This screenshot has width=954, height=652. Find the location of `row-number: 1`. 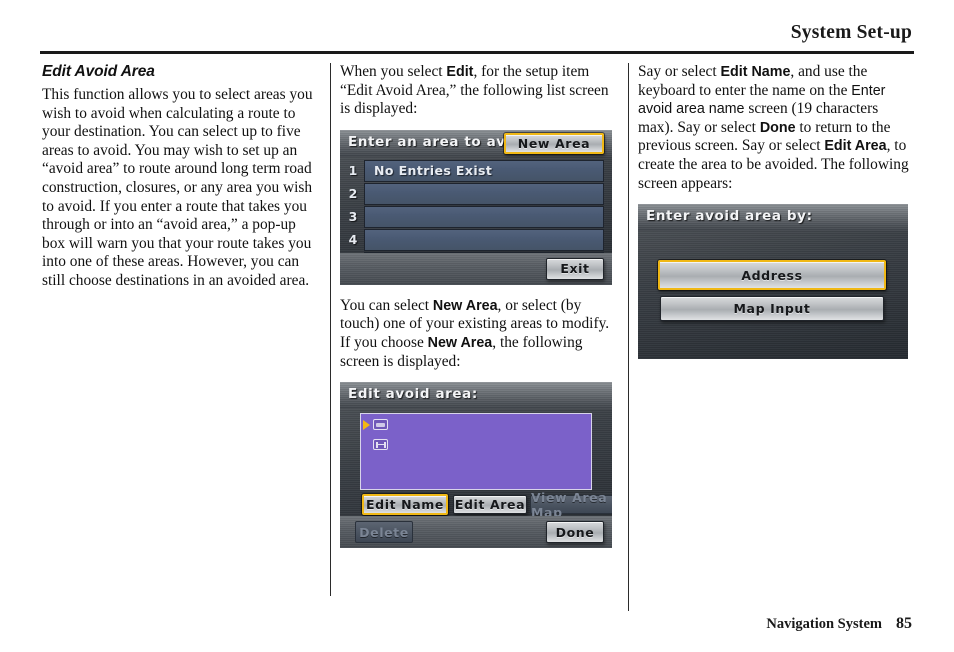

row-number: 1 is located at coordinates (353, 170).